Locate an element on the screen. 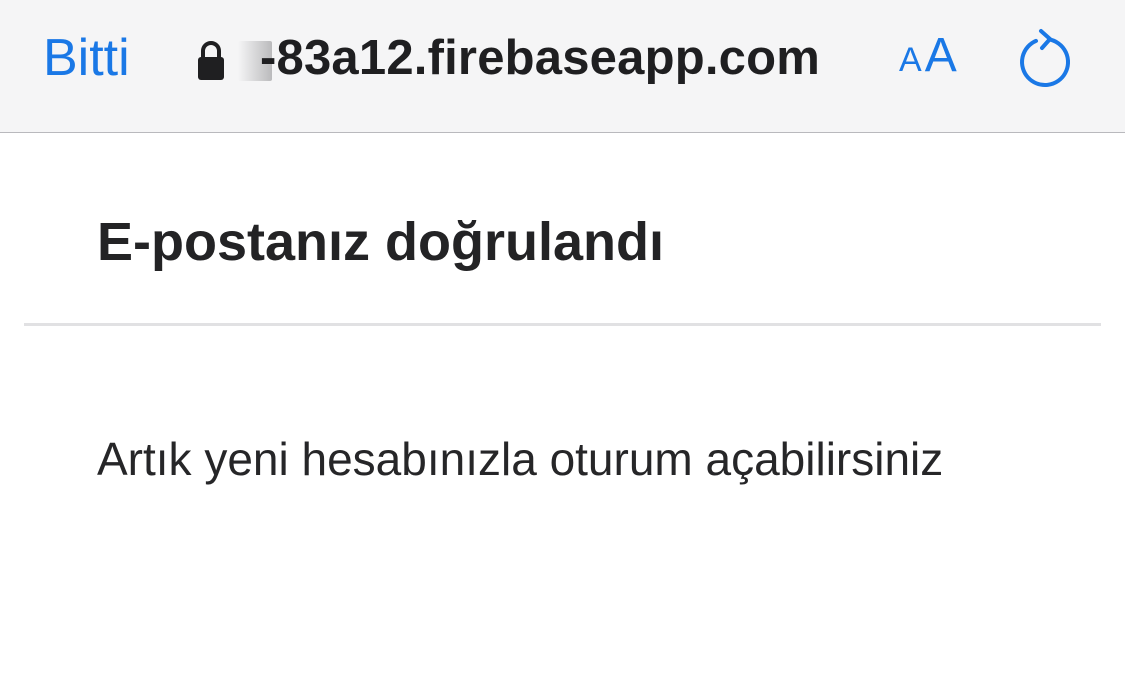  address-bar: -83a12.firebaseapp.com is located at coordinates (508, 58).